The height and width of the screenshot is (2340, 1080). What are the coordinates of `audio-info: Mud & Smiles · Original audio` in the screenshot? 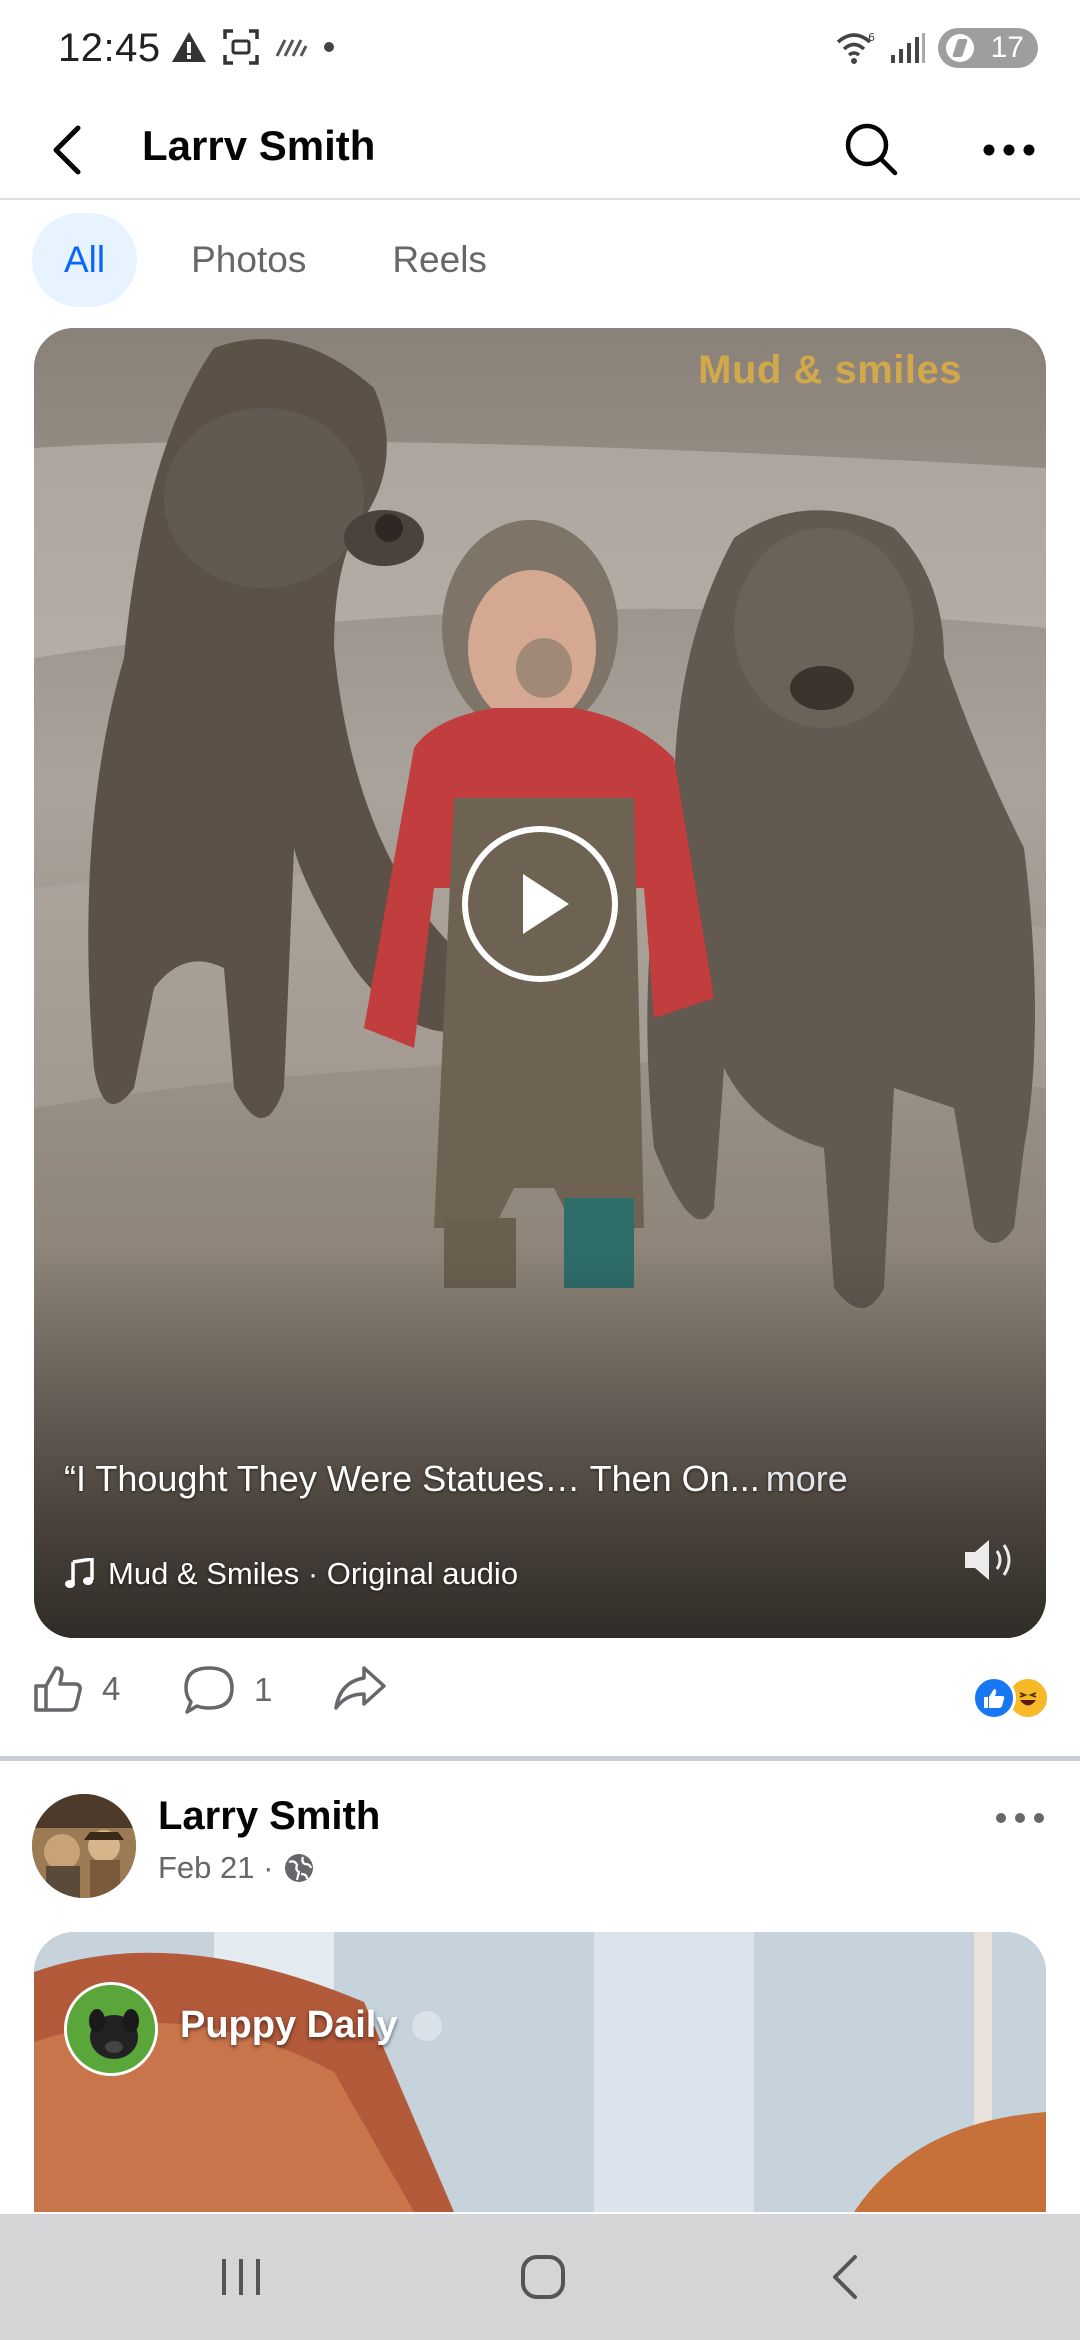 It's located at (291, 1574).